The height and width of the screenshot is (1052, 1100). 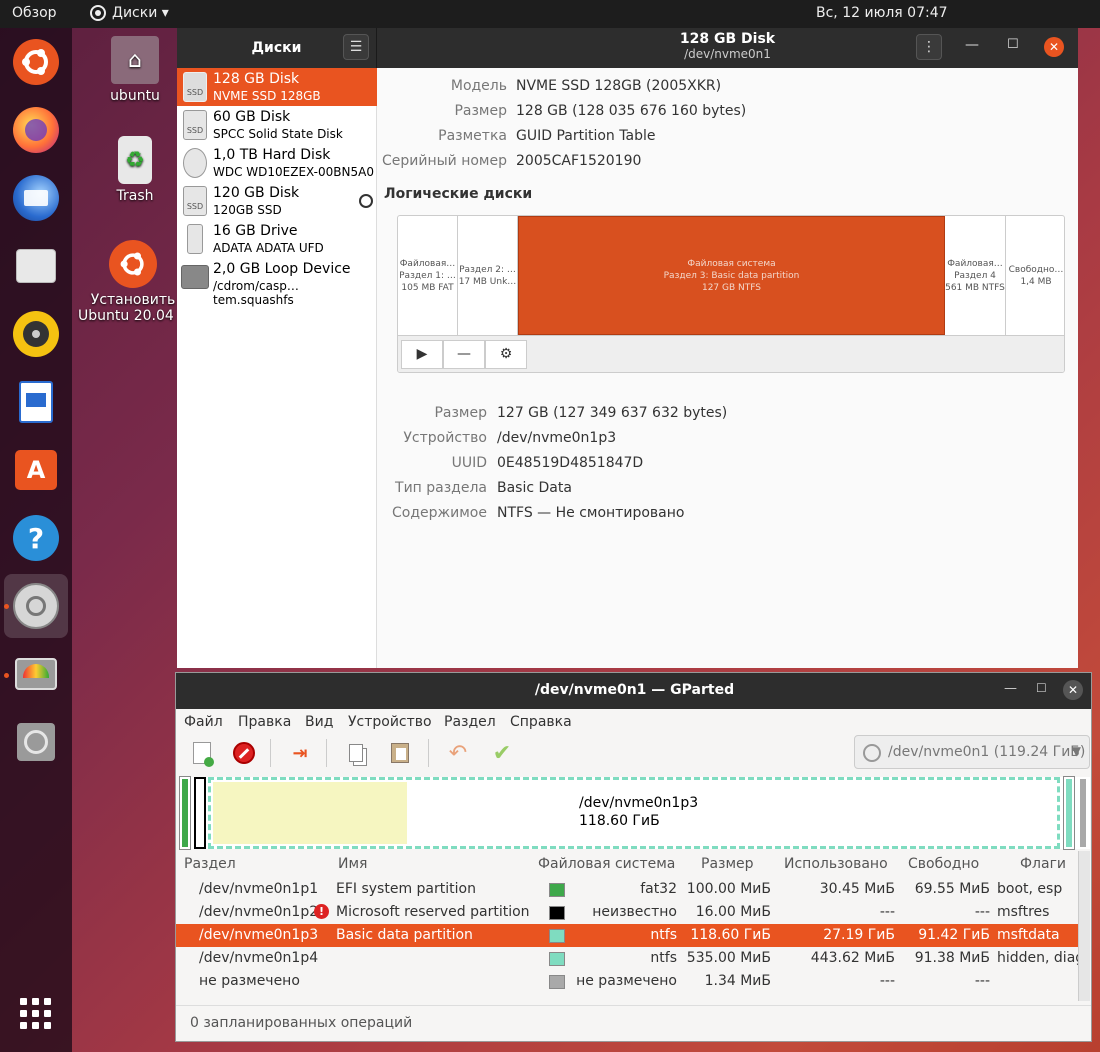 What do you see at coordinates (319, 722) in the screenshot?
I see `menu-view: Вид` at bounding box center [319, 722].